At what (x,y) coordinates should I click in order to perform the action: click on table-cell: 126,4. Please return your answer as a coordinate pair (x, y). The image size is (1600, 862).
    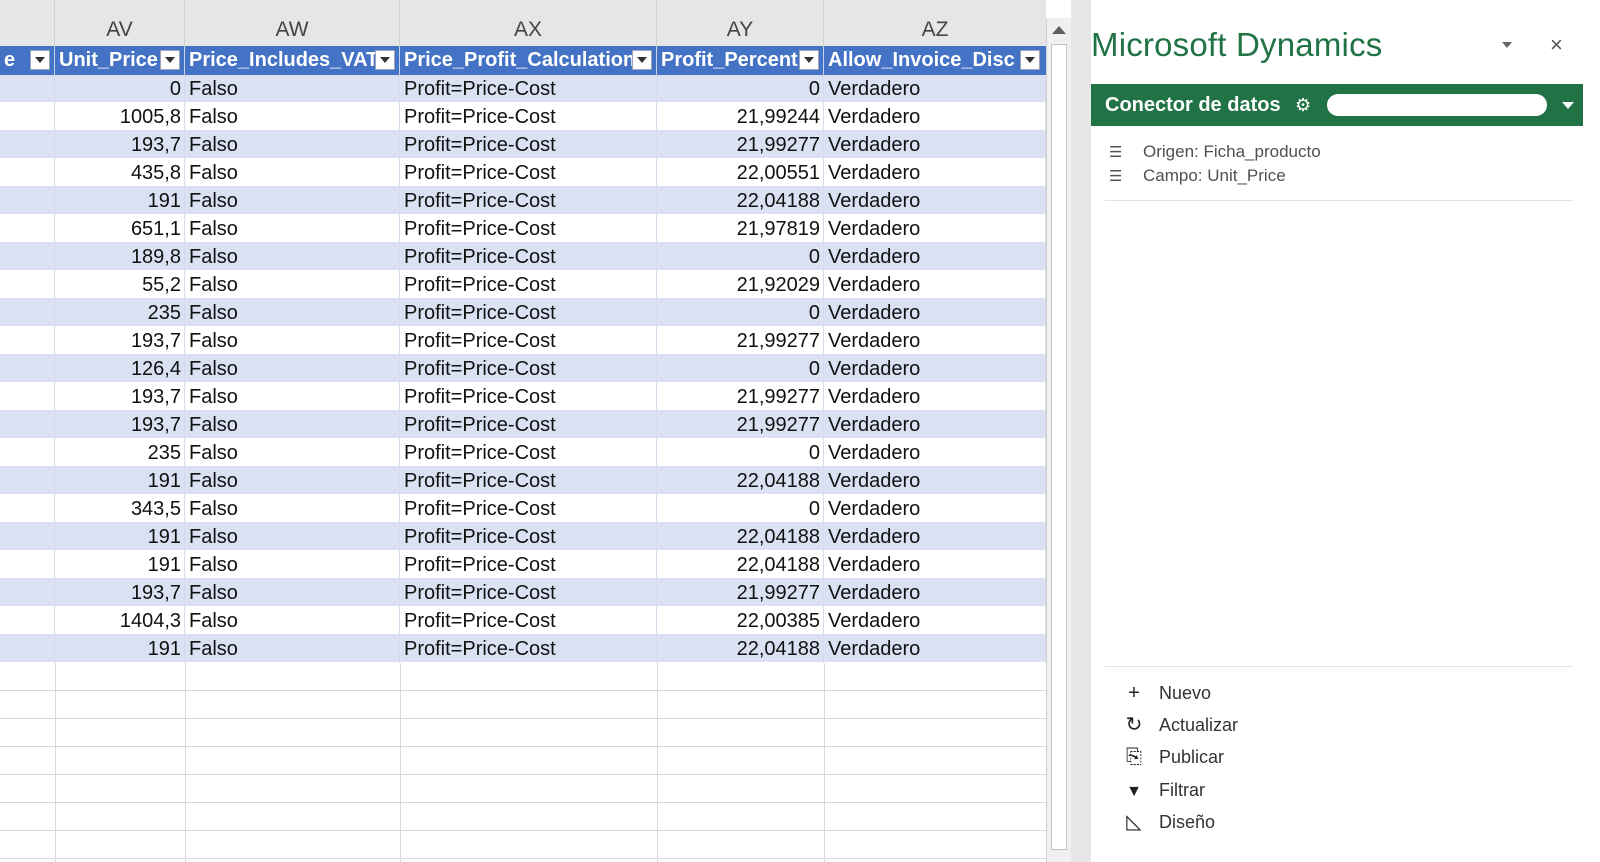
    Looking at the image, I should click on (120, 369).